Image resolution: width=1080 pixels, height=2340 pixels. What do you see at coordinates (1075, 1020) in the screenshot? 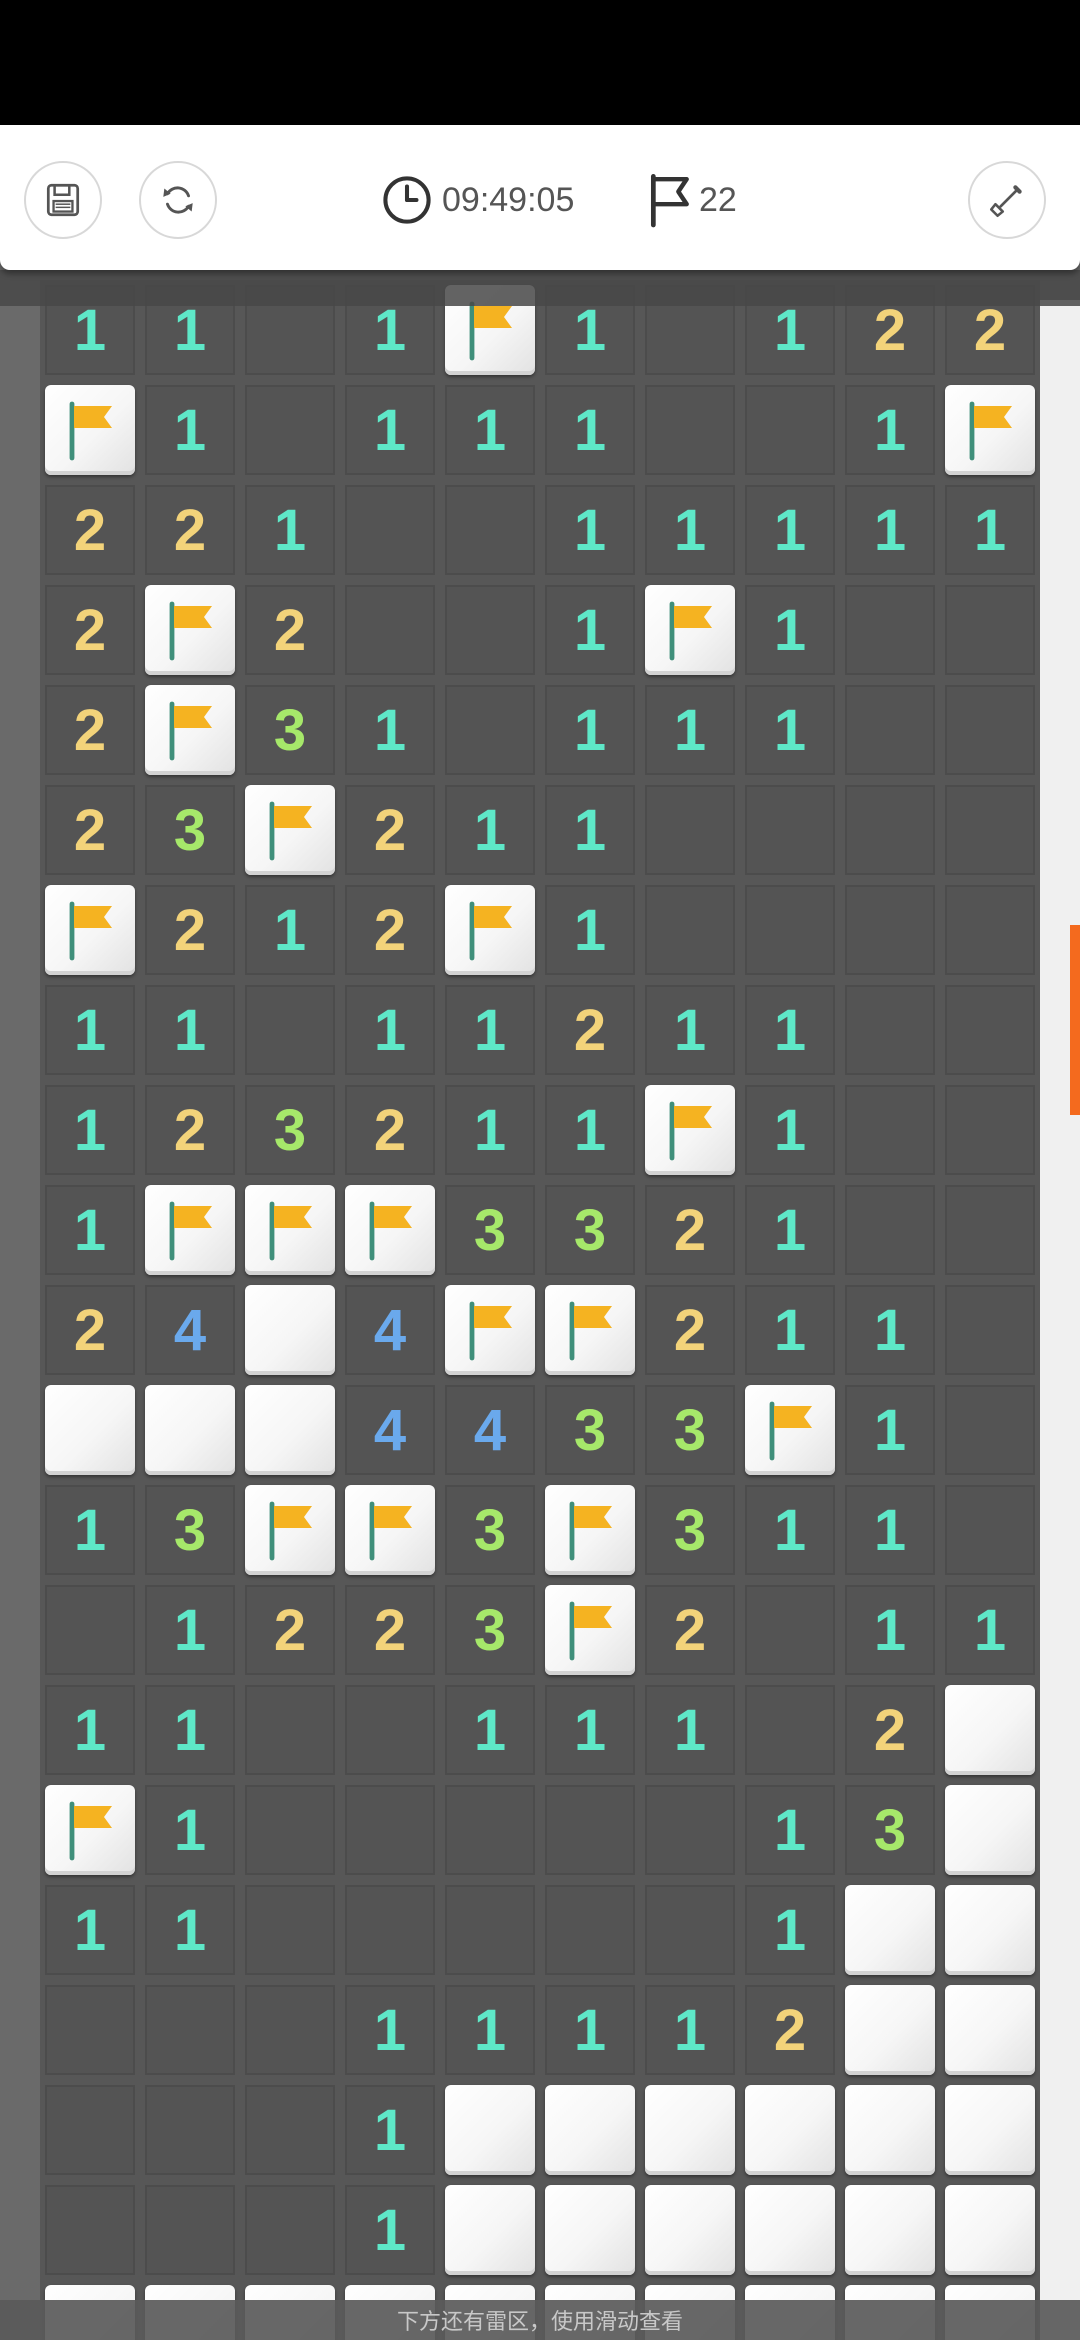
I see `scroll-indicator` at bounding box center [1075, 1020].